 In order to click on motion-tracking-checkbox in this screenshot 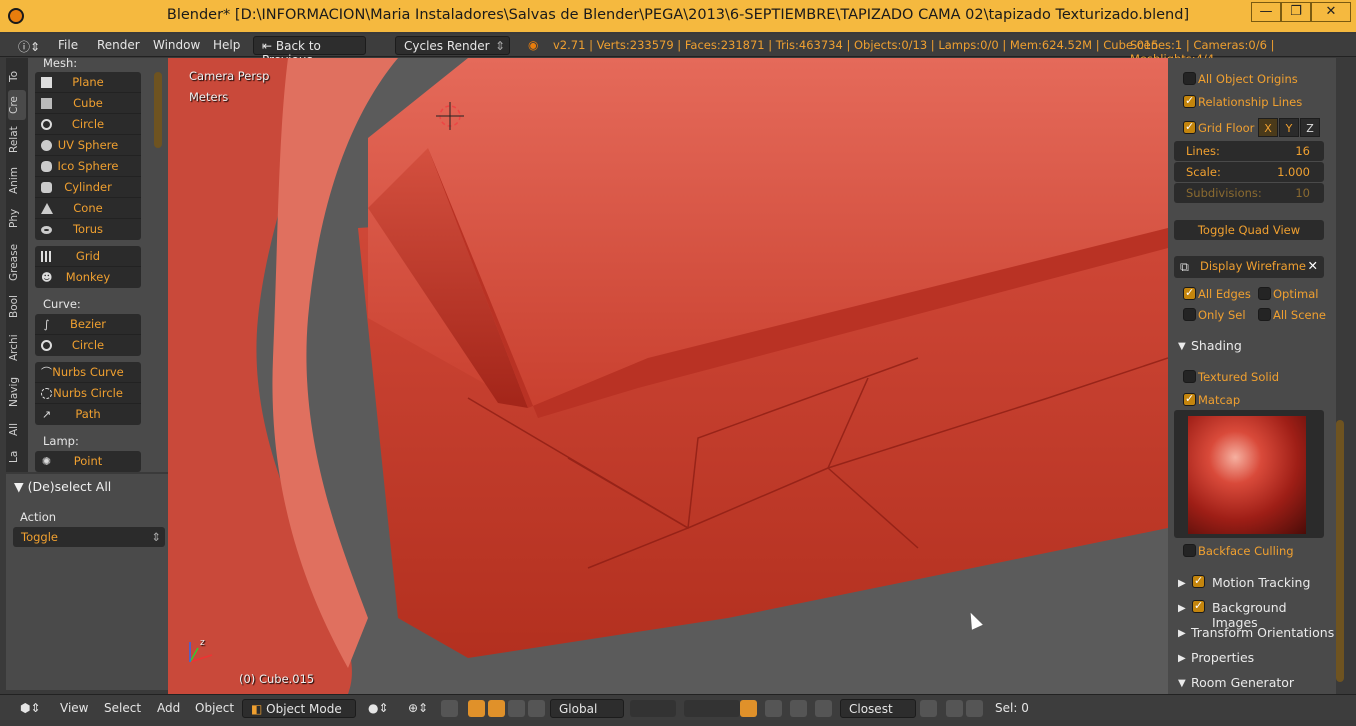, I will do `click(1198, 581)`.